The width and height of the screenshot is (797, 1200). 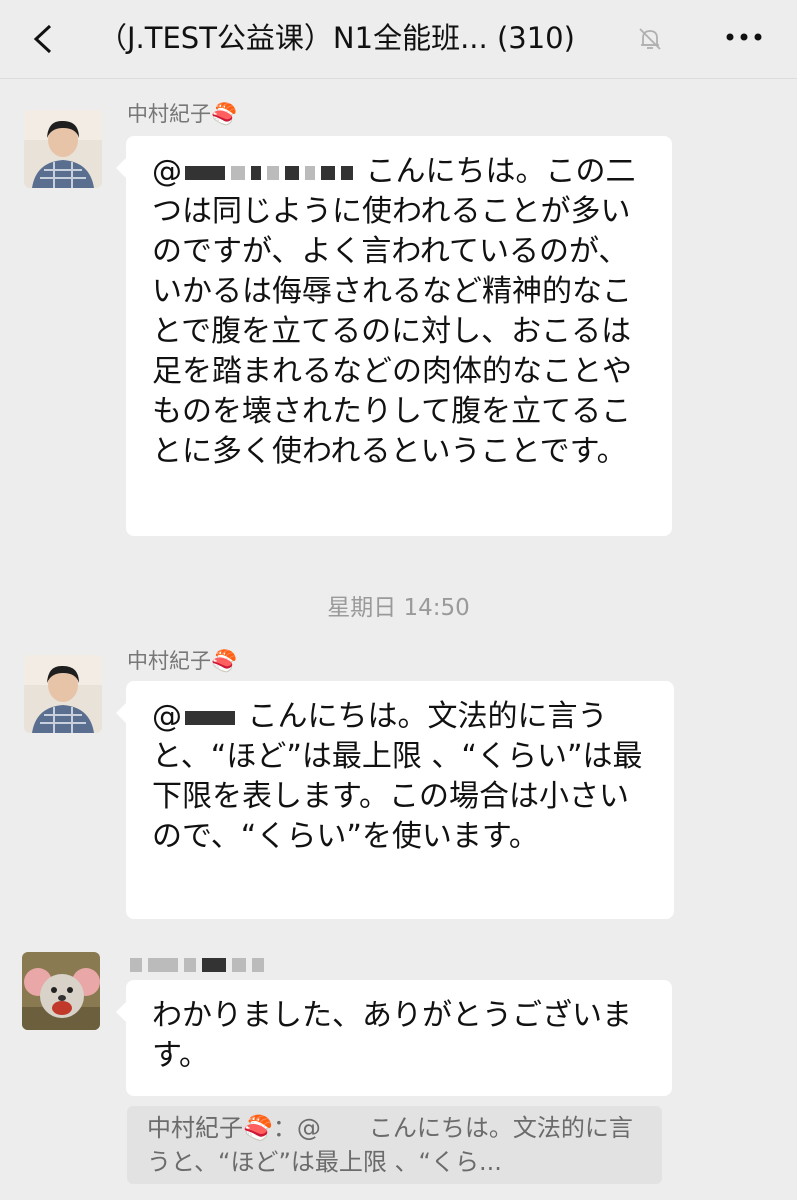 I want to click on sender-name, so click(x=197, y=964).